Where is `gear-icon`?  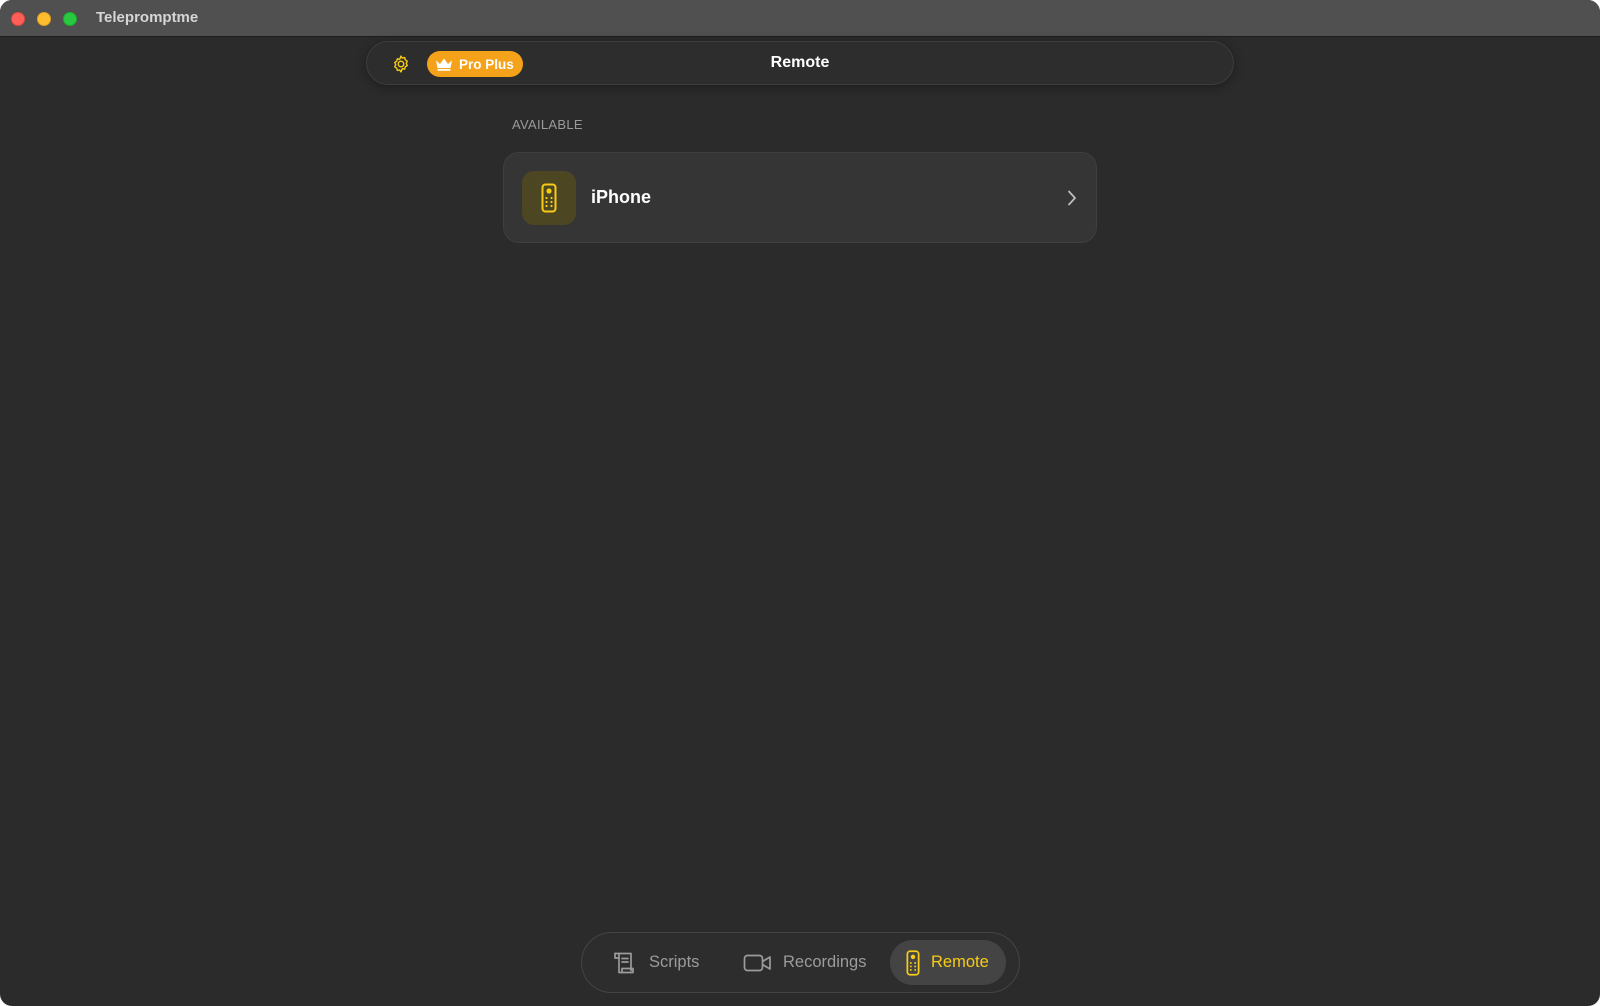
gear-icon is located at coordinates (401, 64).